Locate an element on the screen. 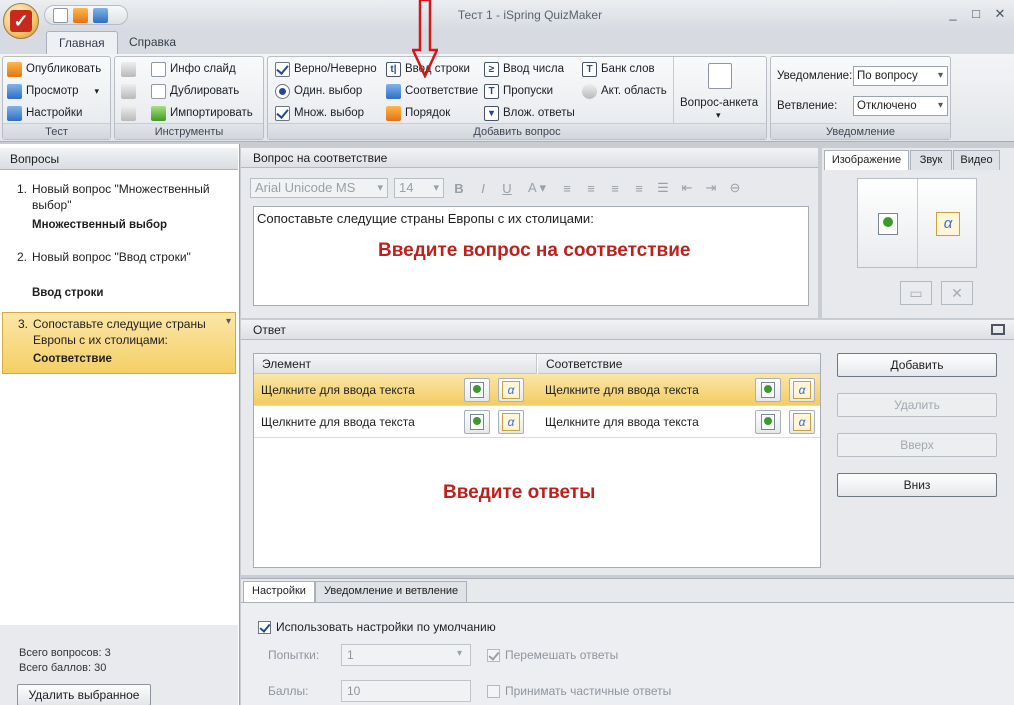  underline-icon: U is located at coordinates (507, 188).